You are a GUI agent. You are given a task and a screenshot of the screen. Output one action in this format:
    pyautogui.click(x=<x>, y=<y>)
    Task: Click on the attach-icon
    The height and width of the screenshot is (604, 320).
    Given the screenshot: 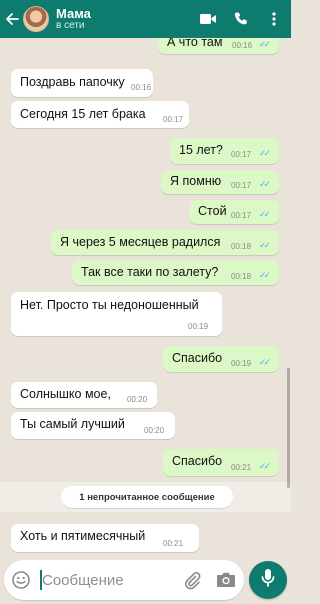 What is the action you would take?
    pyautogui.click(x=192, y=580)
    